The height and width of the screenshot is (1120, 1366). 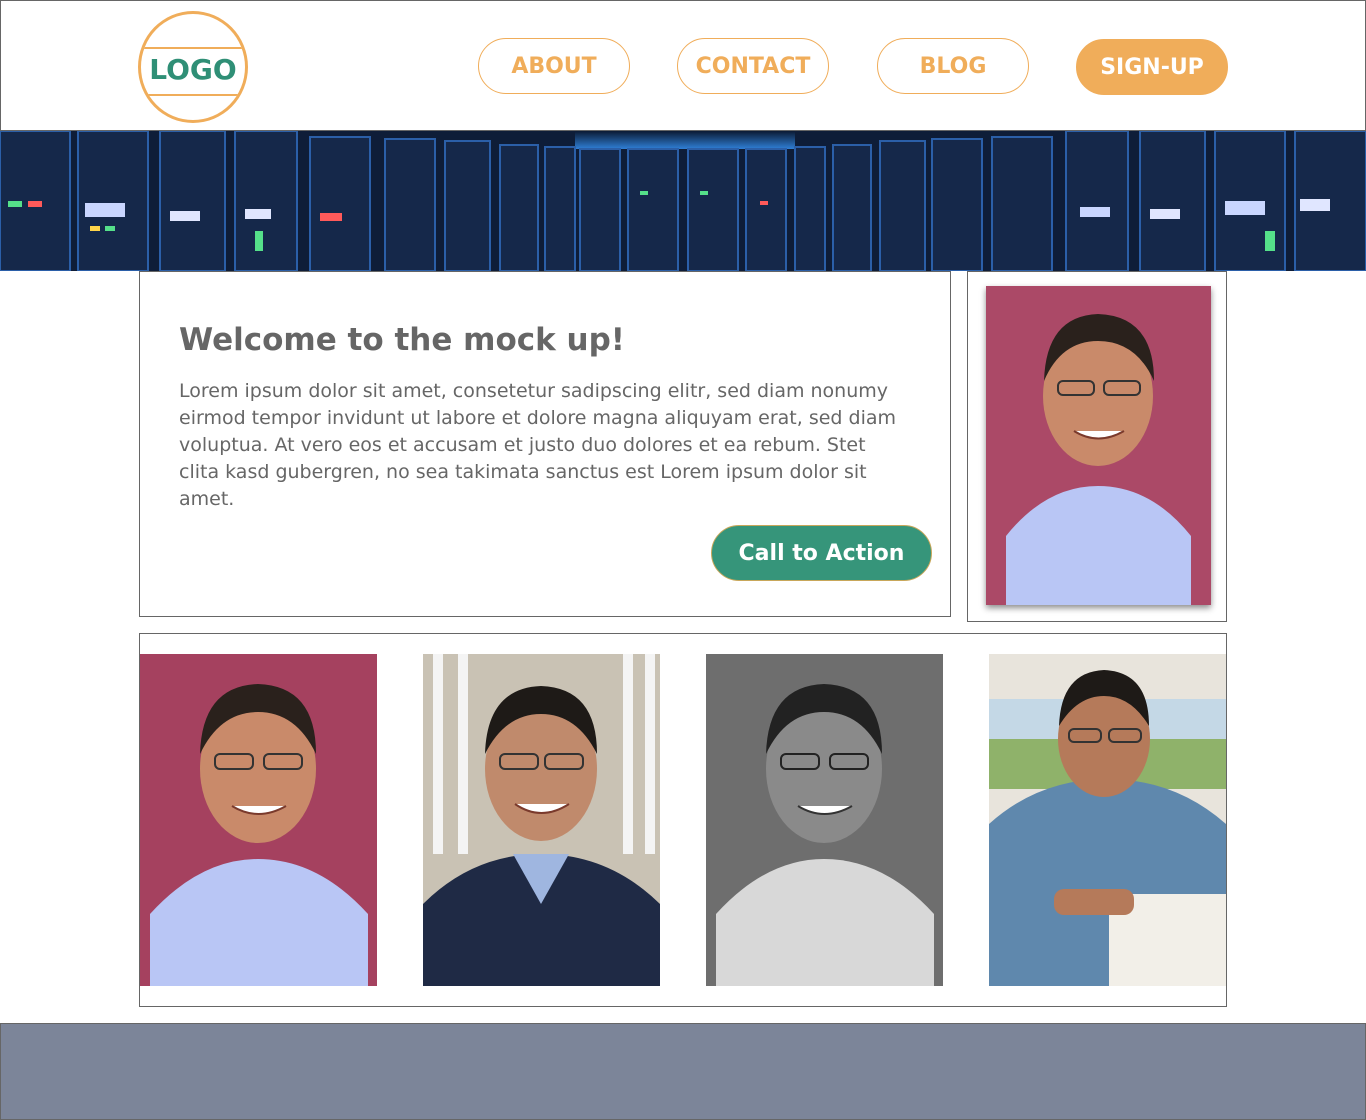 What do you see at coordinates (193, 48) in the screenshot?
I see `logo-top-line` at bounding box center [193, 48].